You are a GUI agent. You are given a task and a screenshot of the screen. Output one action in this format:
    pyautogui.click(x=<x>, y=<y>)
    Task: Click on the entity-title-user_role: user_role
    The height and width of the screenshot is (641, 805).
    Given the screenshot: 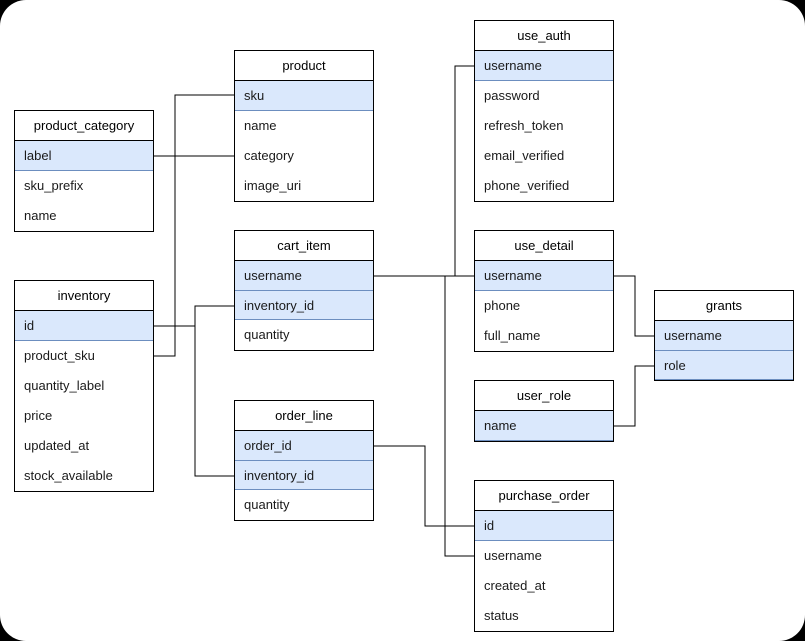 What is the action you would take?
    pyautogui.click(x=544, y=396)
    